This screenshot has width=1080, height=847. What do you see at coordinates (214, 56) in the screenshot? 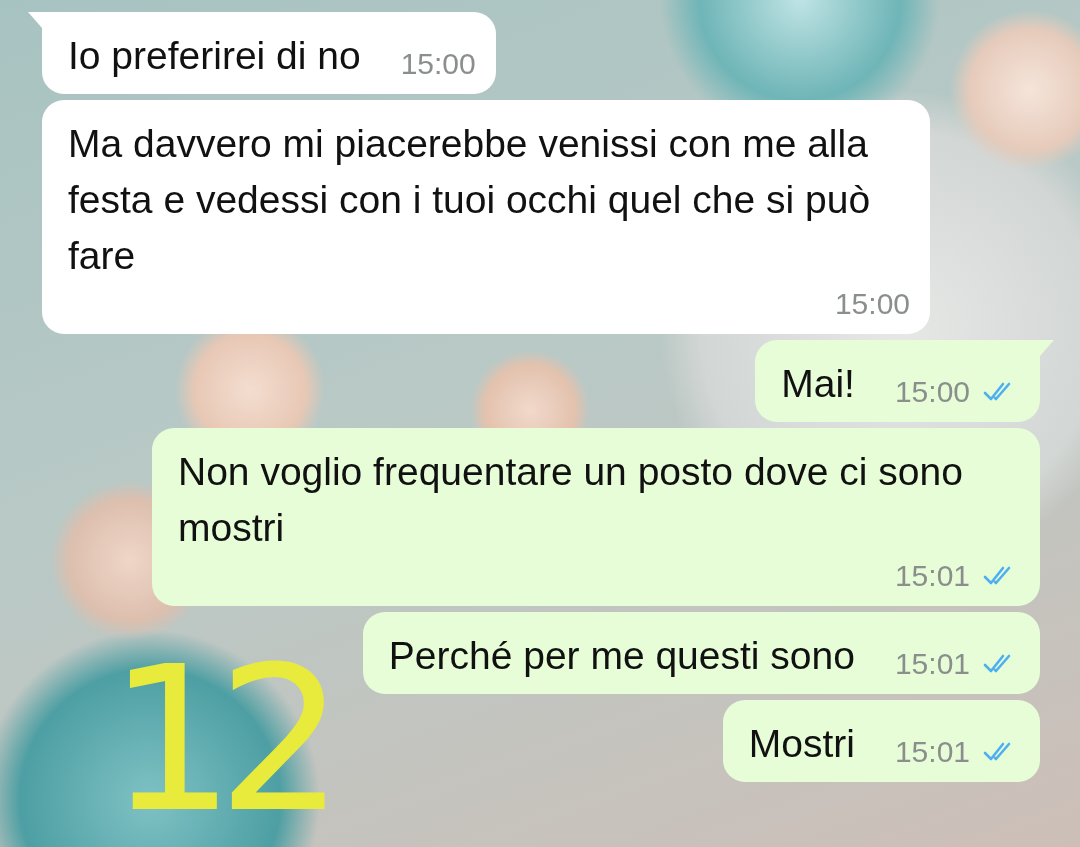
I see `message-text: Io preferirei di no` at bounding box center [214, 56].